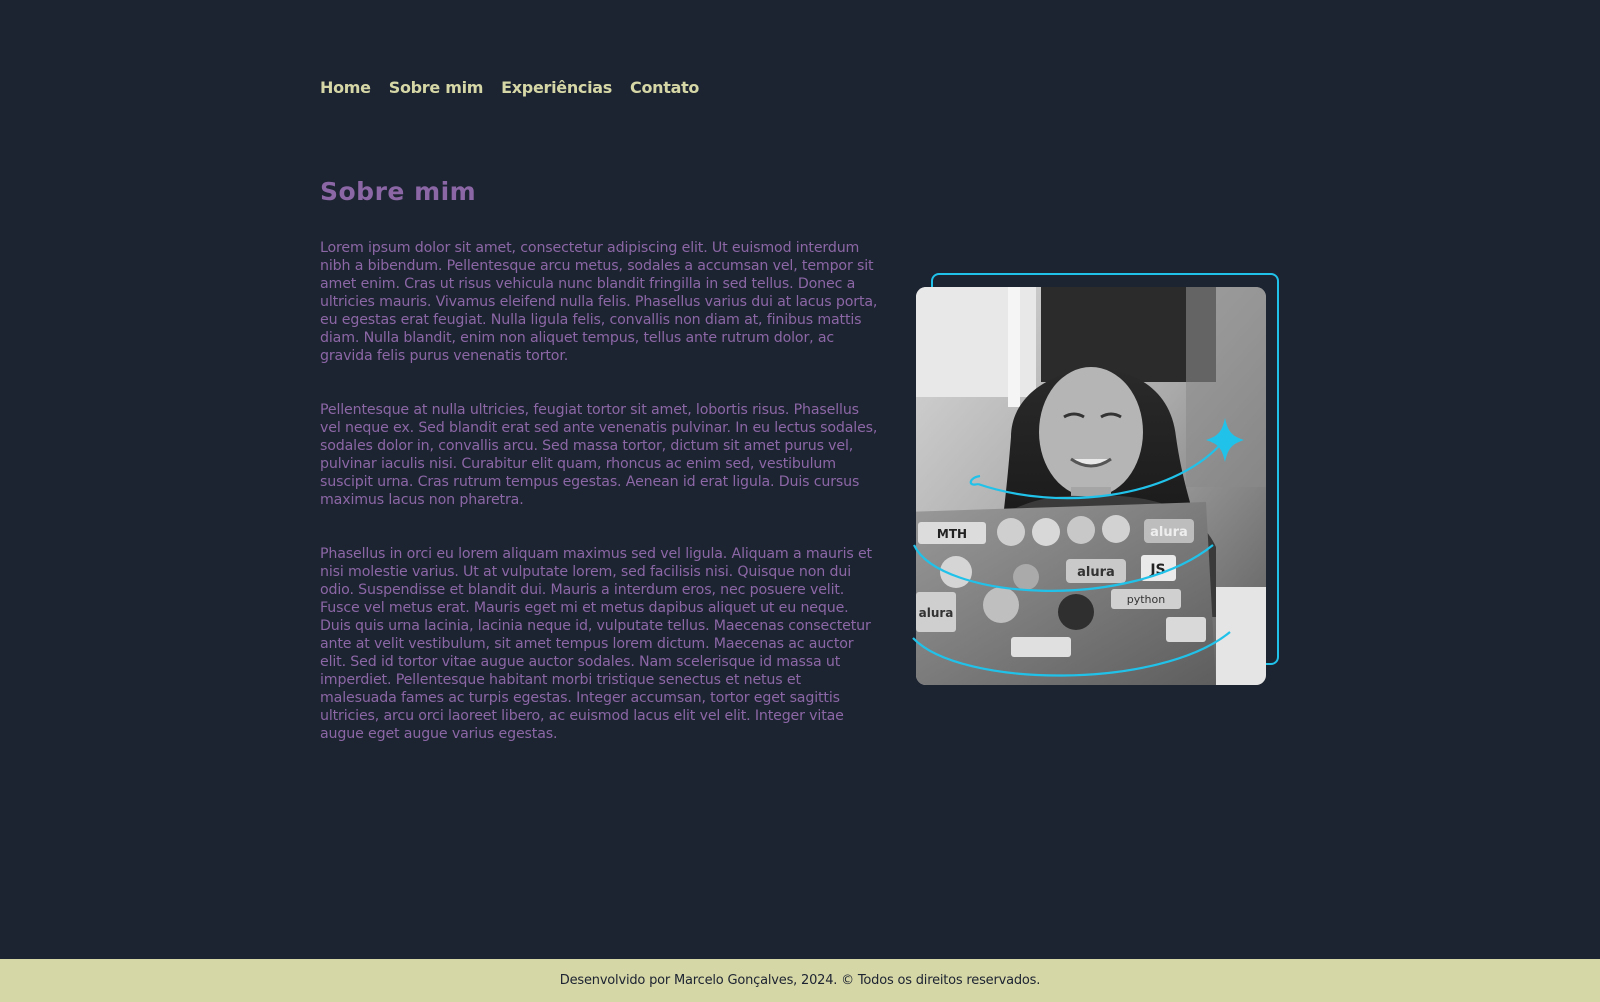 This screenshot has width=1600, height=1002. I want to click on profile-photo: MTH alura JS python alura alura, so click(1091, 486).